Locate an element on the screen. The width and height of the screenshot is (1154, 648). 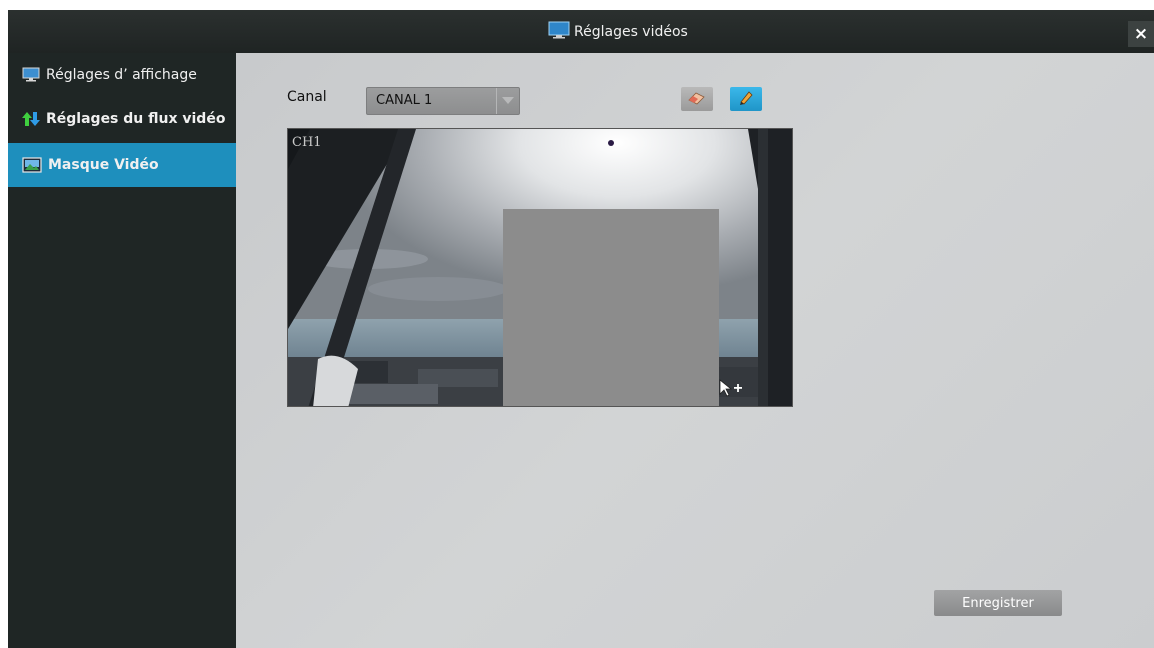
eraser-button is located at coordinates (697, 99).